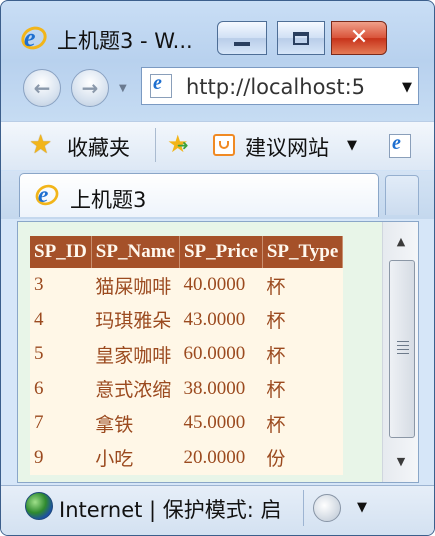  What do you see at coordinates (40, 145) in the screenshot?
I see `favorites-star-icon: ★` at bounding box center [40, 145].